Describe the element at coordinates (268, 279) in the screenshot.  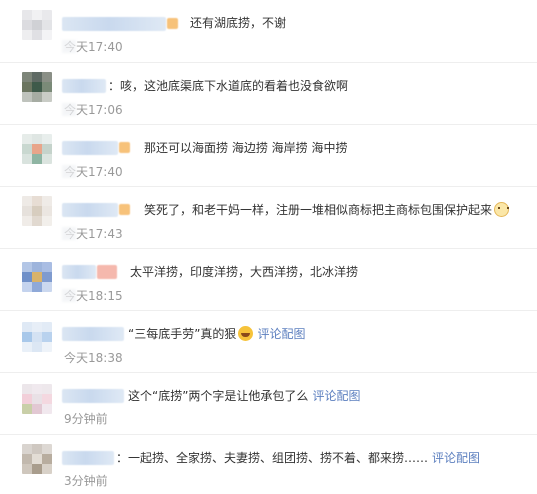
I see `comment-item: 太平洋捞，印度洋捞，大西洋捞，北冰洋捞 今天18:15` at that location.